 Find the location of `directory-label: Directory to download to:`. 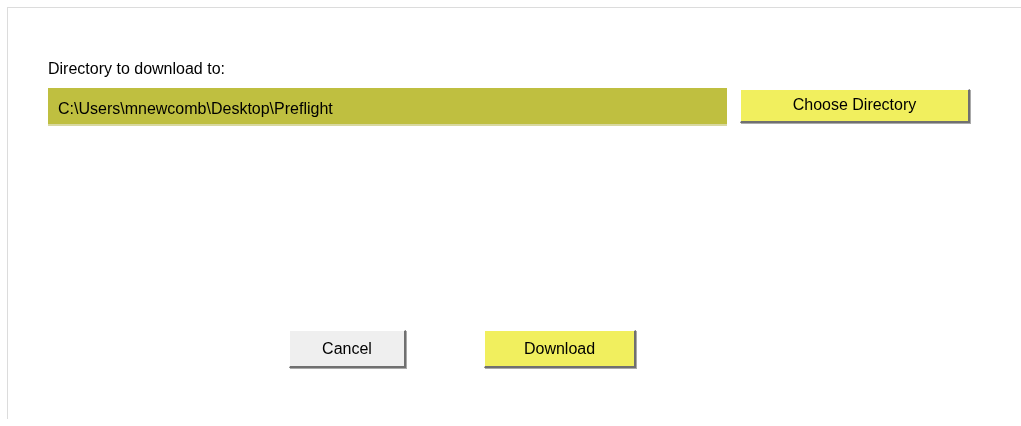

directory-label: Directory to download to: is located at coordinates (137, 69).